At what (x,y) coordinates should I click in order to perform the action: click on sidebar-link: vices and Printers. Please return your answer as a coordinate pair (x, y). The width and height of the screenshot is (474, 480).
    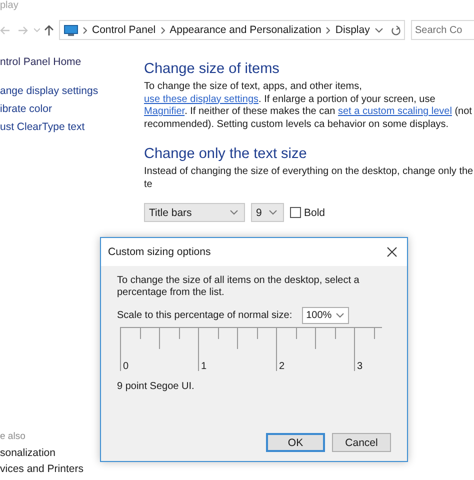
    Looking at the image, I should click on (68, 469).